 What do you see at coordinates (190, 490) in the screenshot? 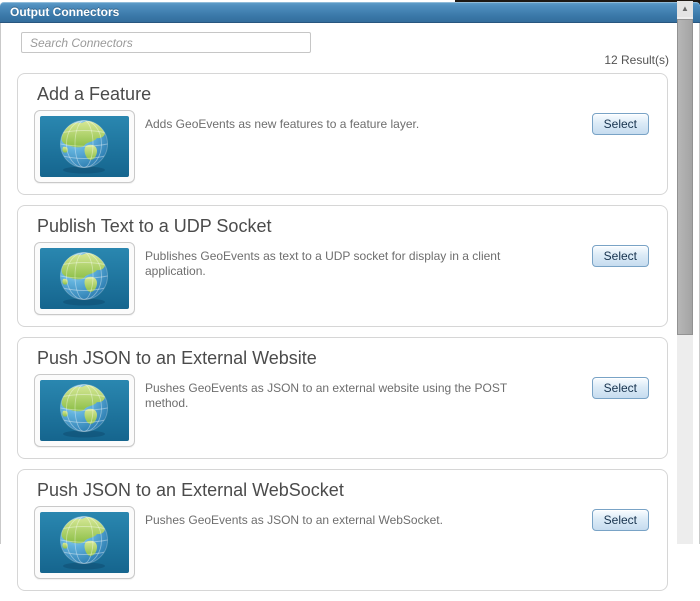
I see `connector-title: Push JSON to an External WebSocket` at bounding box center [190, 490].